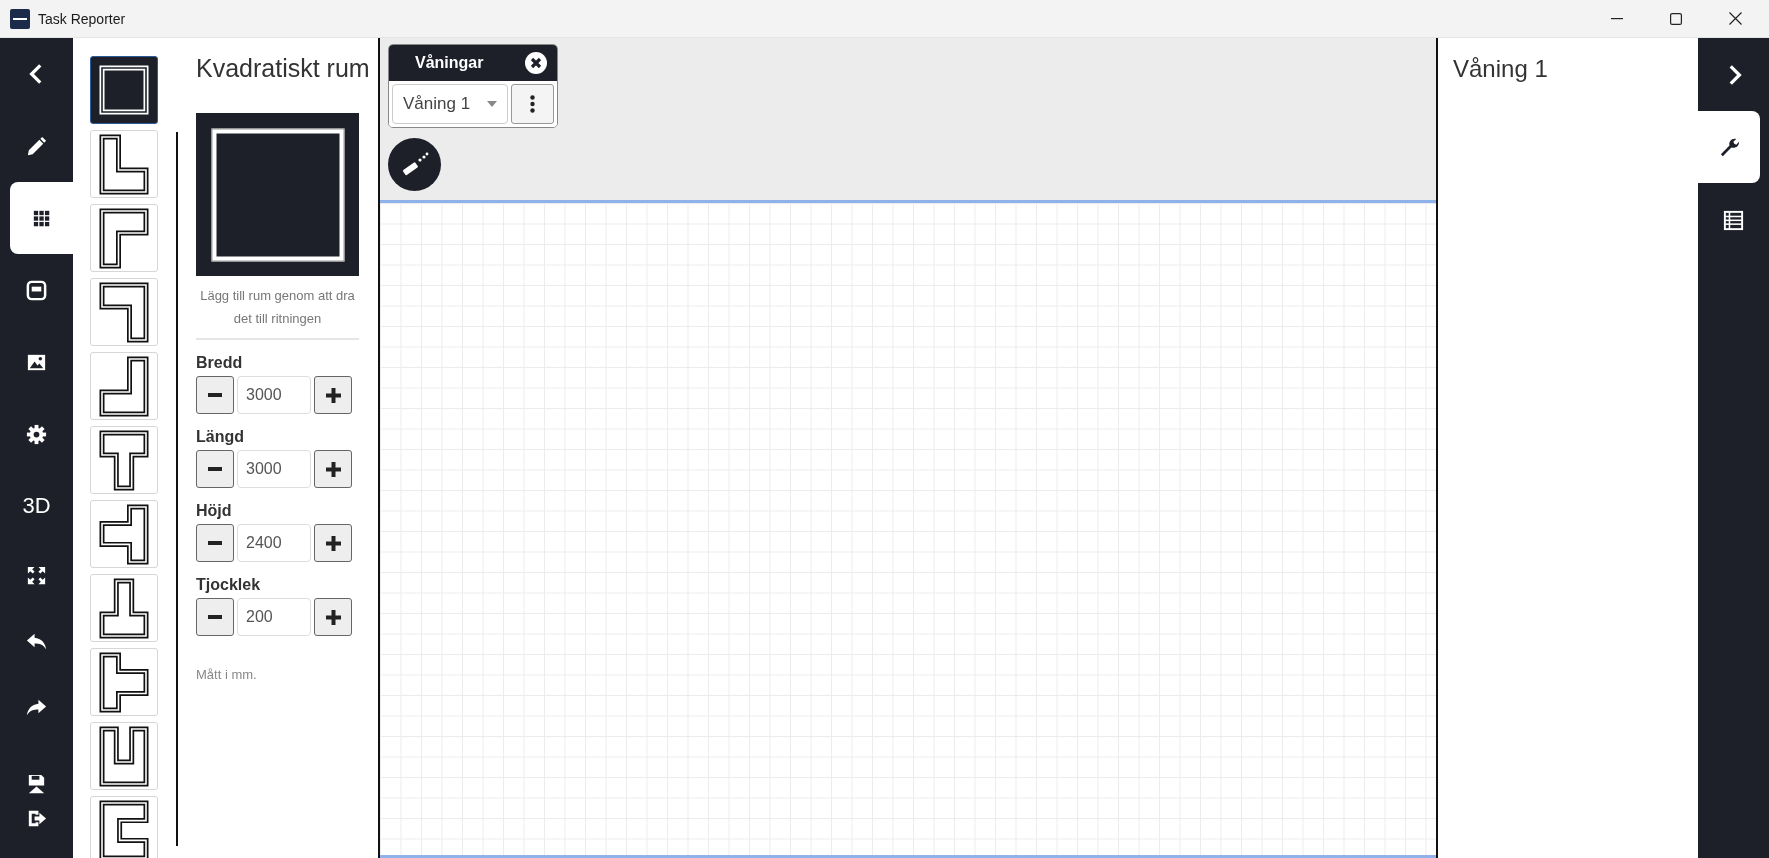  Describe the element at coordinates (492, 104) in the screenshot. I see `dropdown-caret-icon` at that location.